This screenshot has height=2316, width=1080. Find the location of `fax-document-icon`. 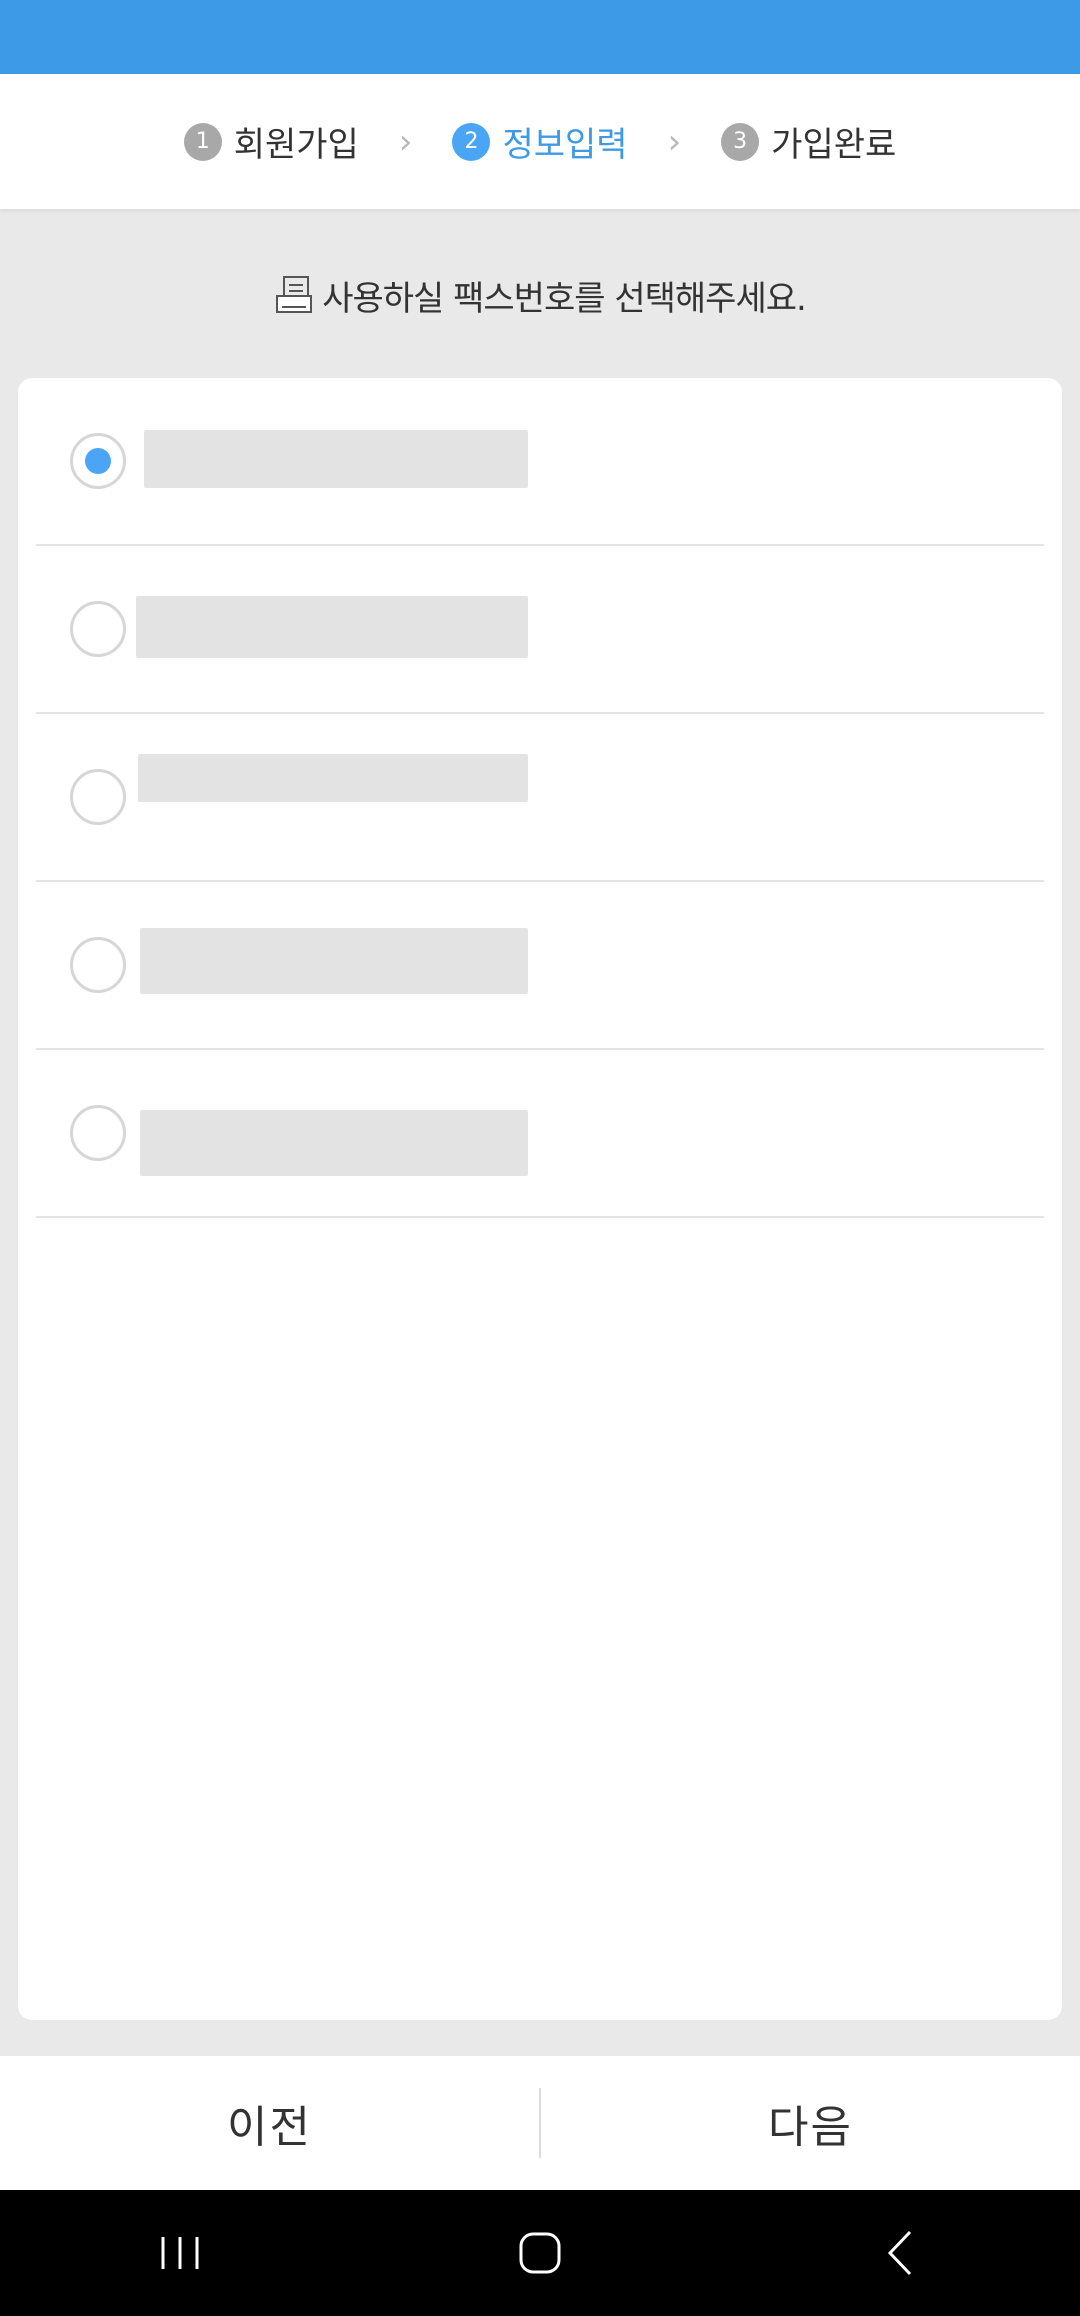

fax-document-icon is located at coordinates (294, 294).